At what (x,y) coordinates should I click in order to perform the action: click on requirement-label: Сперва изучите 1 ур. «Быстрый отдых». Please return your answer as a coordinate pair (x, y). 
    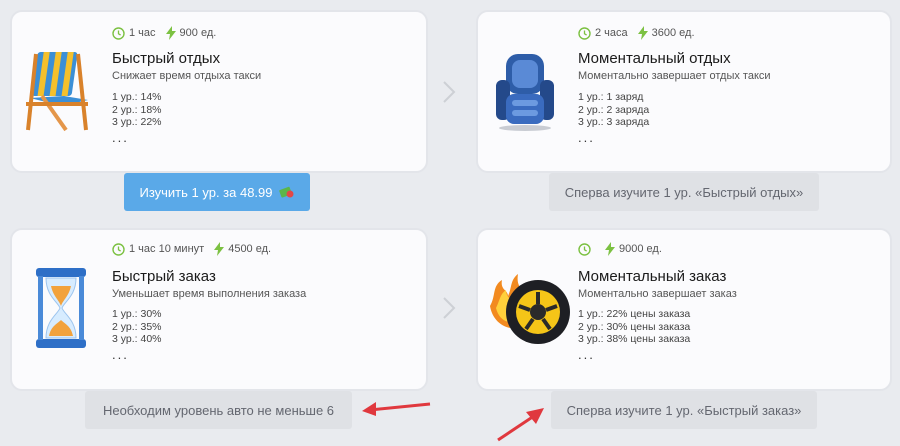
    Looking at the image, I should click on (684, 192).